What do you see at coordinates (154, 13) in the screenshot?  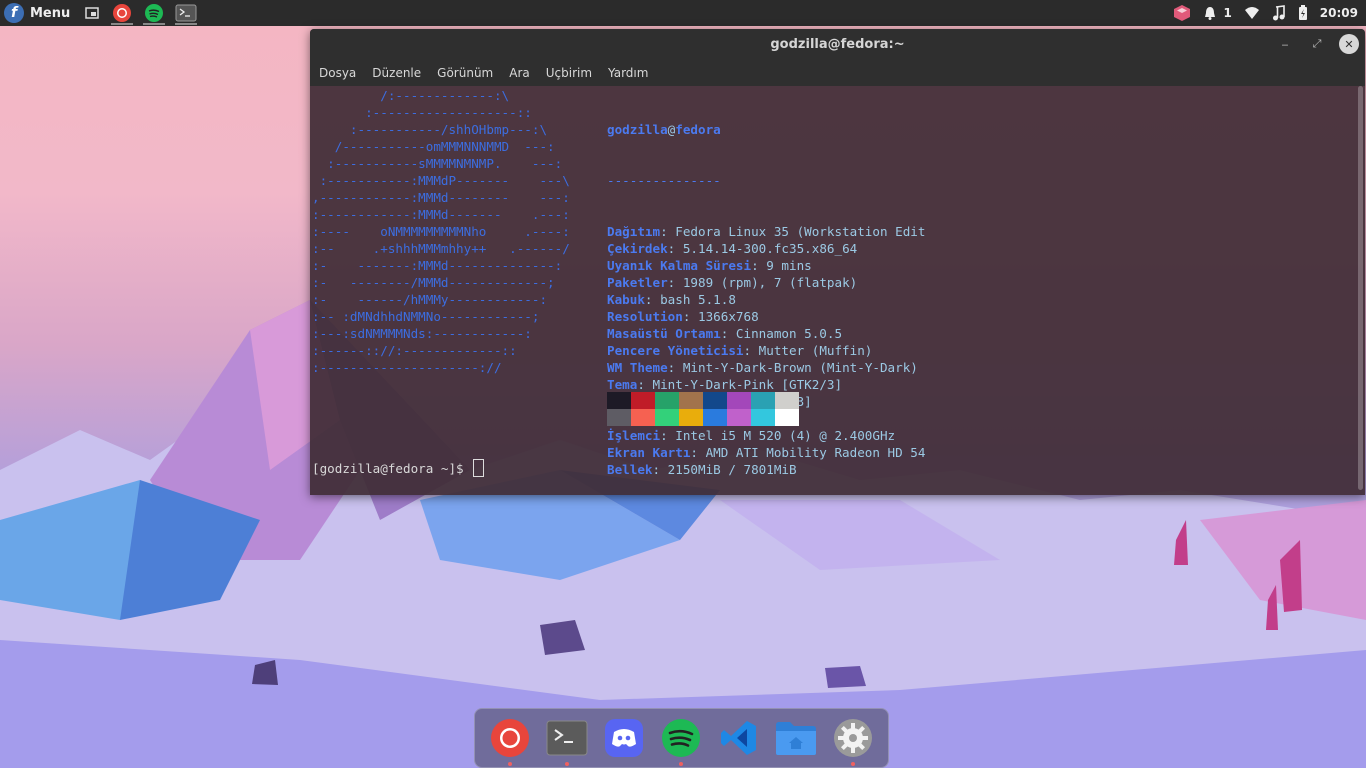 I see `taskbar-spotify` at bounding box center [154, 13].